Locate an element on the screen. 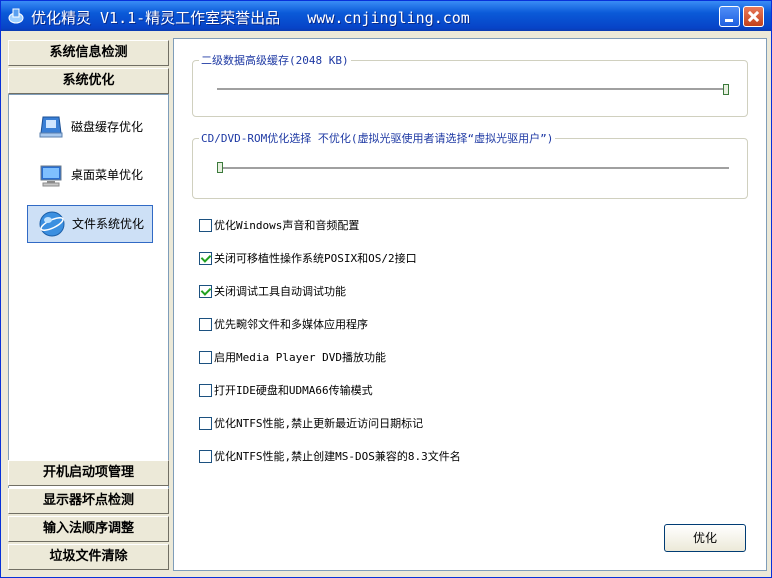 This screenshot has width=772, height=578. nav-item-file-system: 文件系统优化 is located at coordinates (90, 224).